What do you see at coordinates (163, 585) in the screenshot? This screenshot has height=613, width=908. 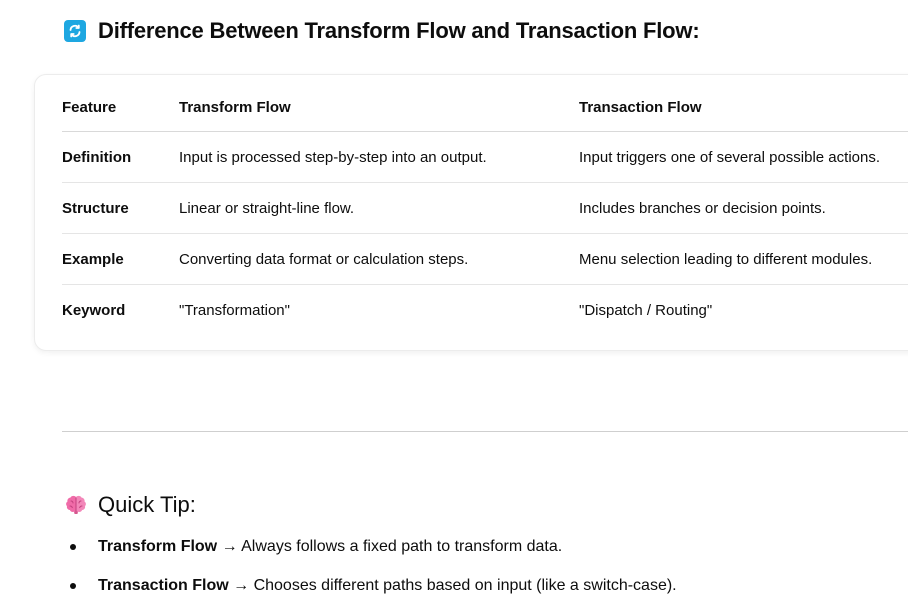 I see `list-item-term: Transaction Flow` at bounding box center [163, 585].